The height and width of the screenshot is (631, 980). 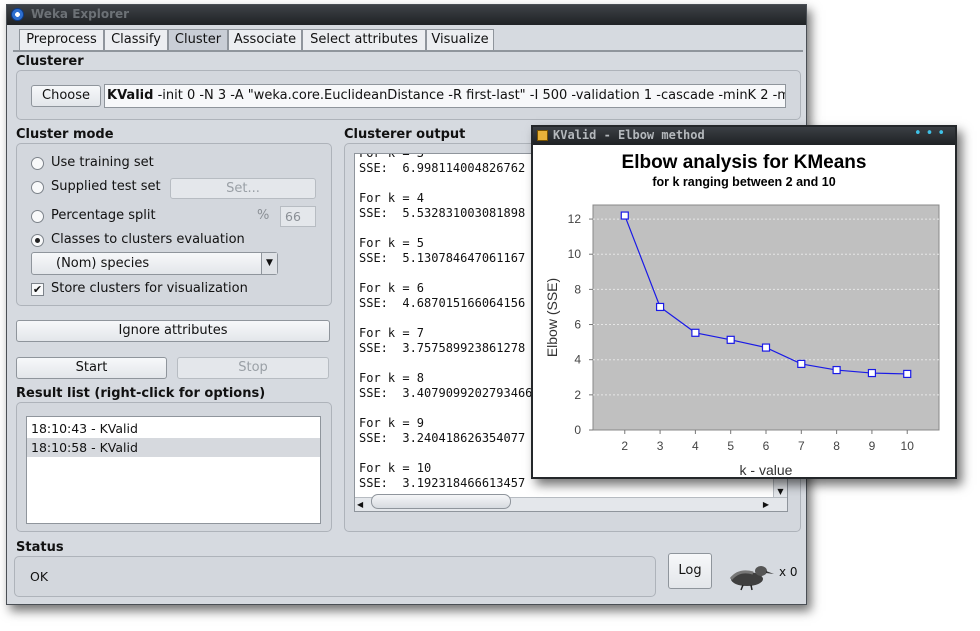 What do you see at coordinates (695, 446) in the screenshot?
I see `x-tick-label: 4` at bounding box center [695, 446].